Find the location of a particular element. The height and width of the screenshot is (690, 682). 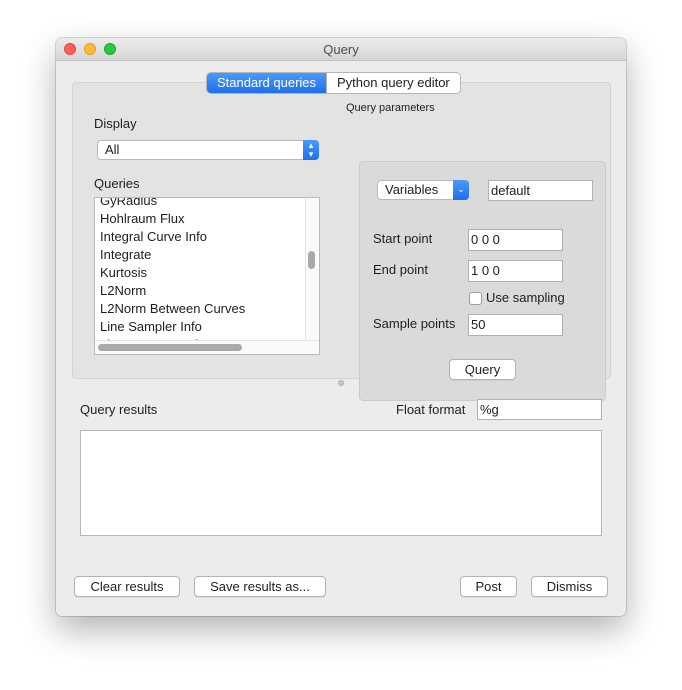

queries-horizontal-scrollbar is located at coordinates (207, 347).